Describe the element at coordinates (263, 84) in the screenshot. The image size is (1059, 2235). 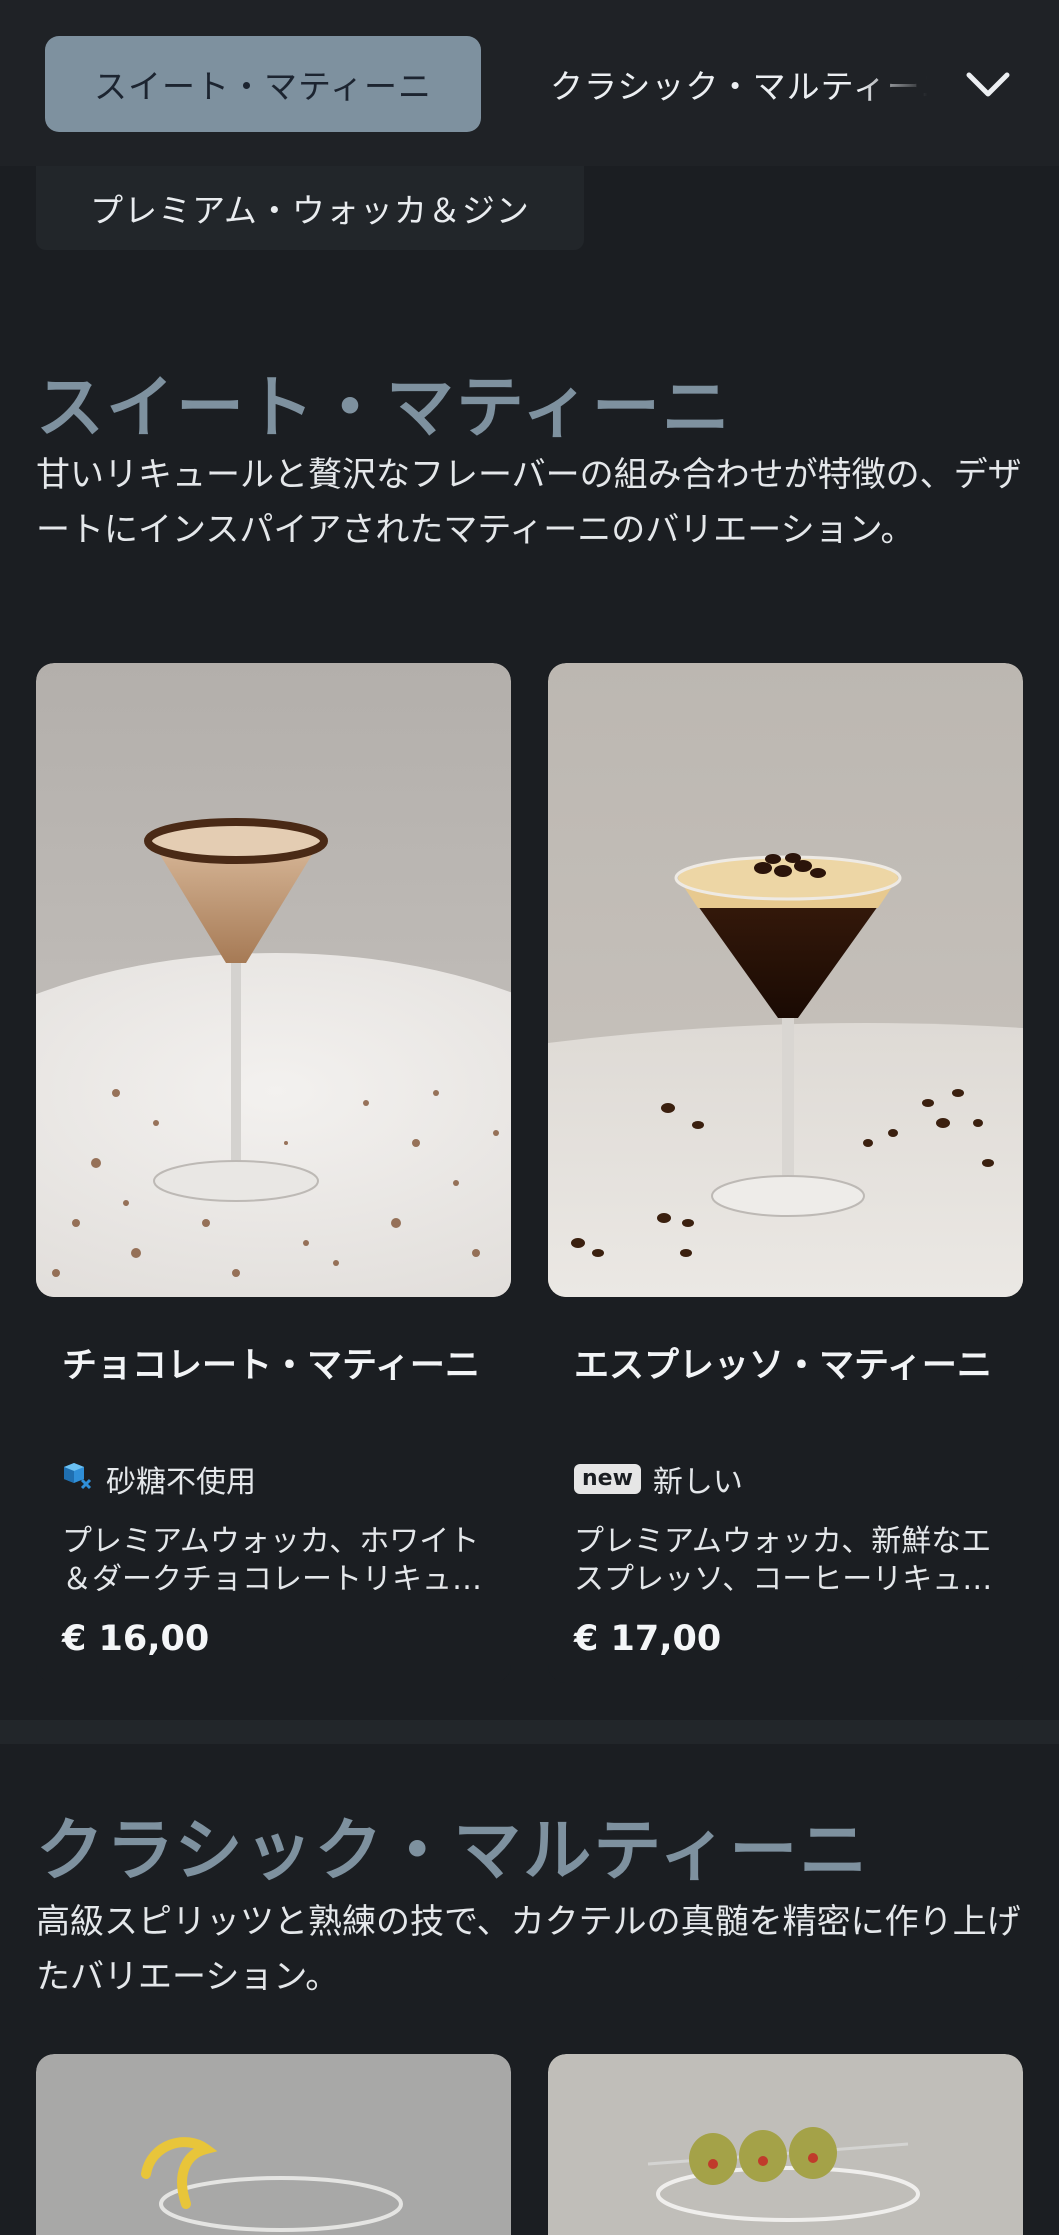
I see `category-tab-sweet-martini: スイート・マティーニ` at that location.